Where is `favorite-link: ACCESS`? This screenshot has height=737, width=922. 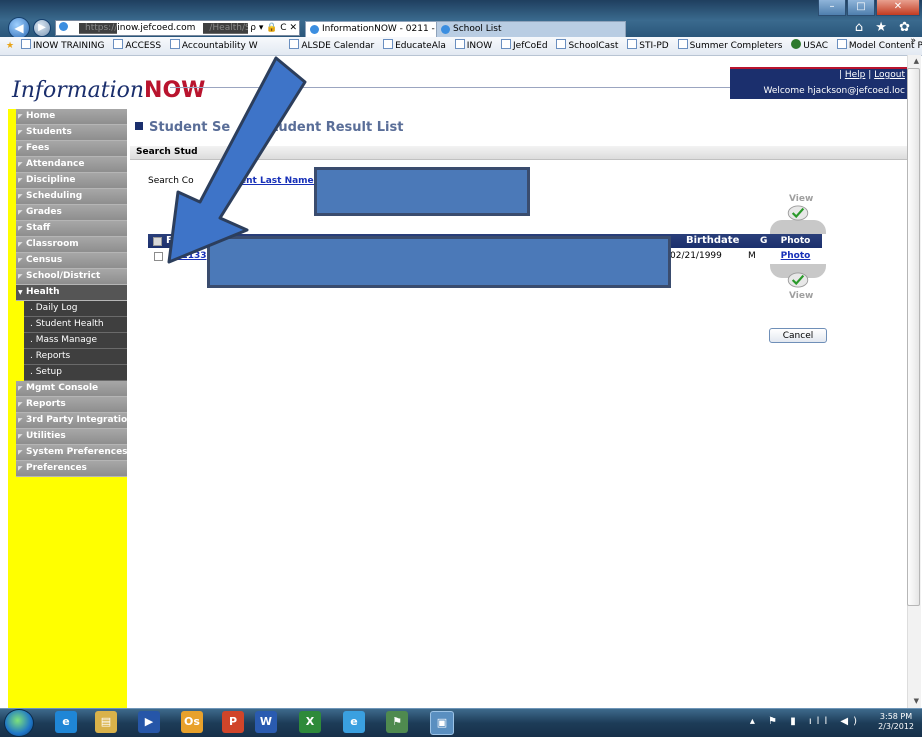
favorite-link: ACCESS is located at coordinates (137, 46).